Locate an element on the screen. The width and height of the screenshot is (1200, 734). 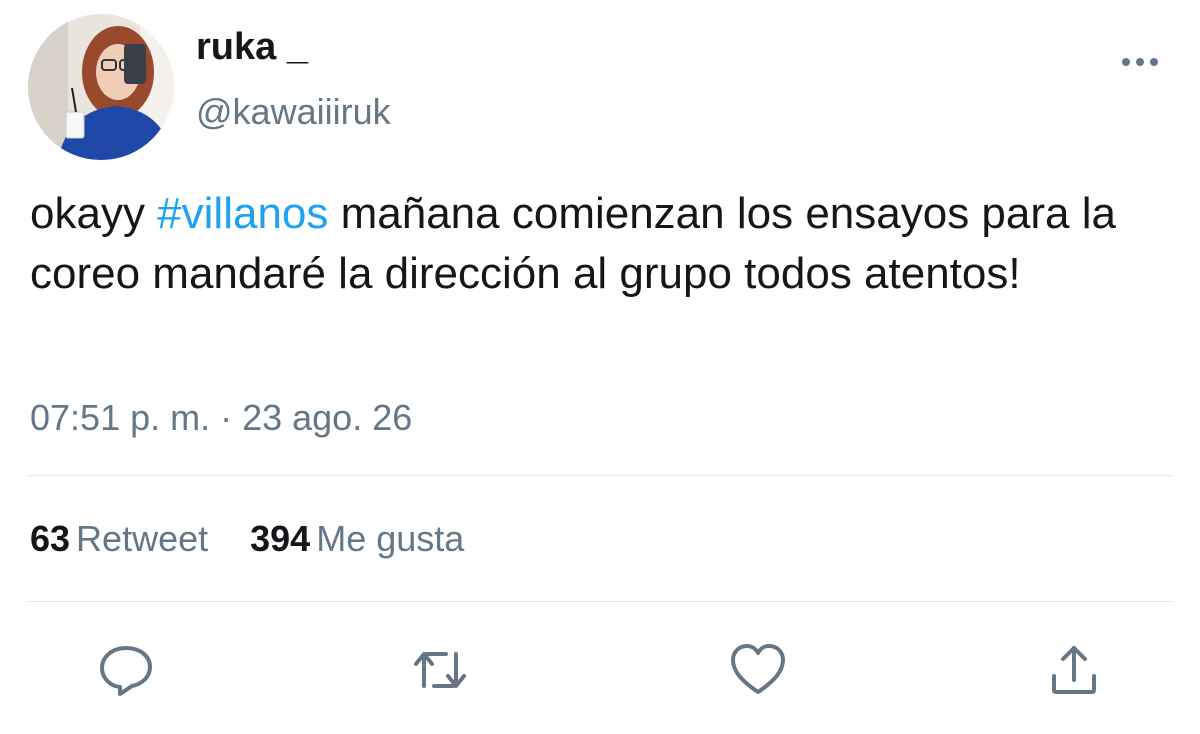
share-icon is located at coordinates (1074, 670).